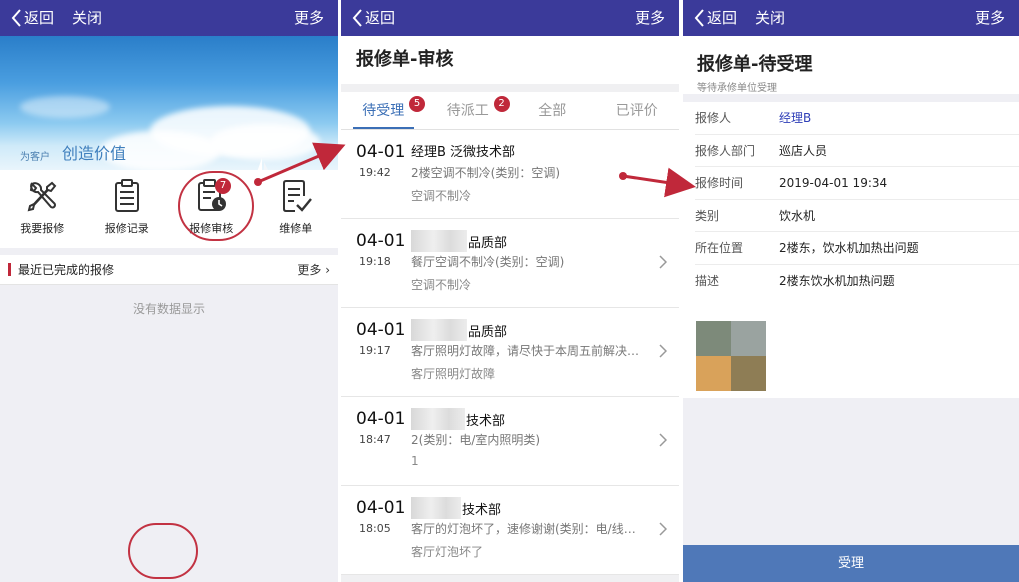 This screenshot has height=582, width=1019. What do you see at coordinates (375, 439) in the screenshot?
I see `order-time: 18:47` at bounding box center [375, 439].